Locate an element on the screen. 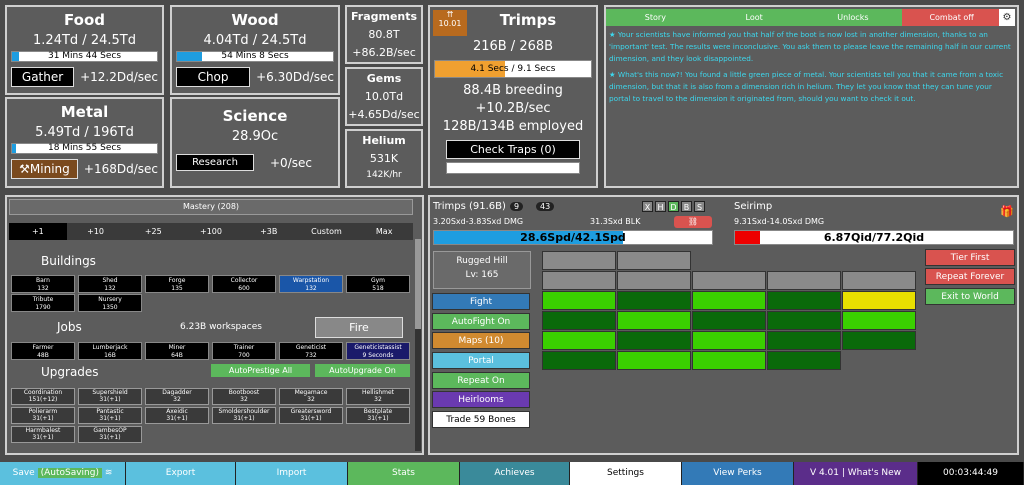  building-tile: Shed 132 is located at coordinates (110, 284).